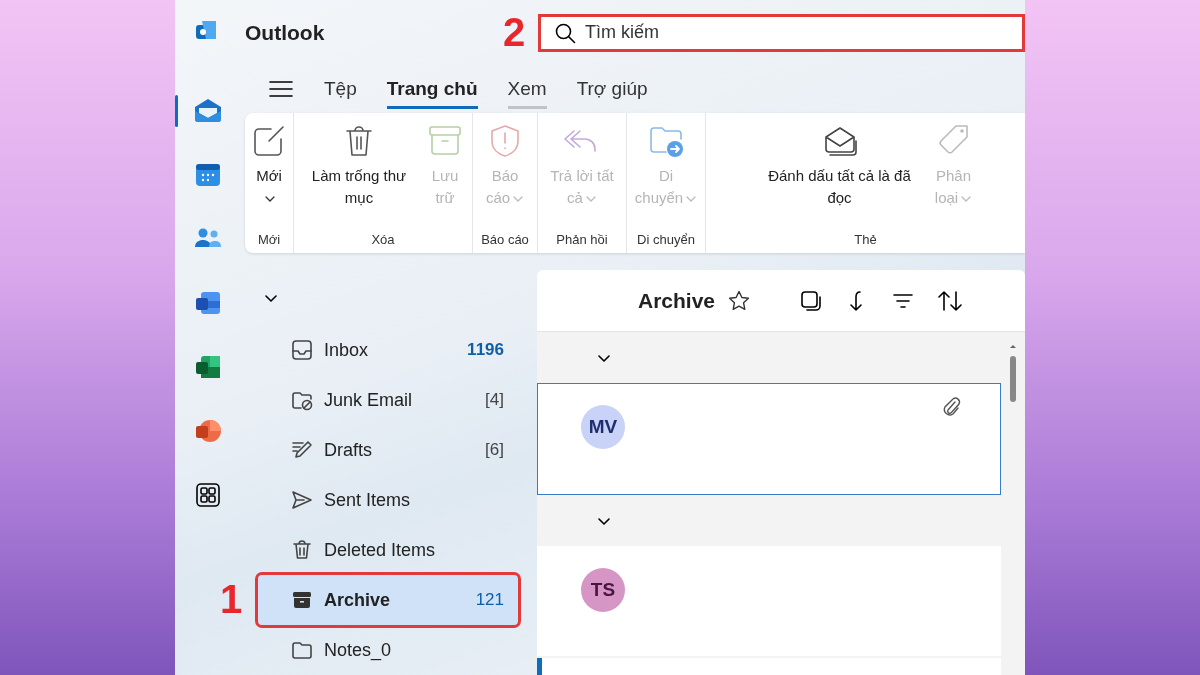 Image resolution: width=1200 pixels, height=675 pixels. Describe the element at coordinates (388, 500) in the screenshot. I see `folder-item: Sent Items` at that location.